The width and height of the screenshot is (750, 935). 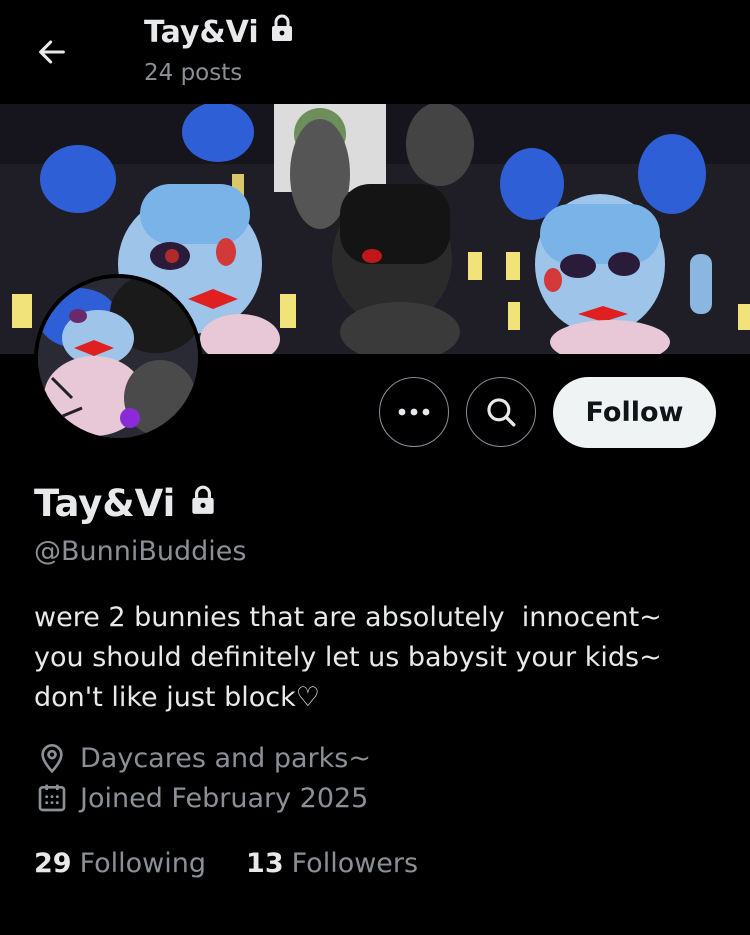 I want to click on profile-handle: @BunniBuddies, so click(x=140, y=551).